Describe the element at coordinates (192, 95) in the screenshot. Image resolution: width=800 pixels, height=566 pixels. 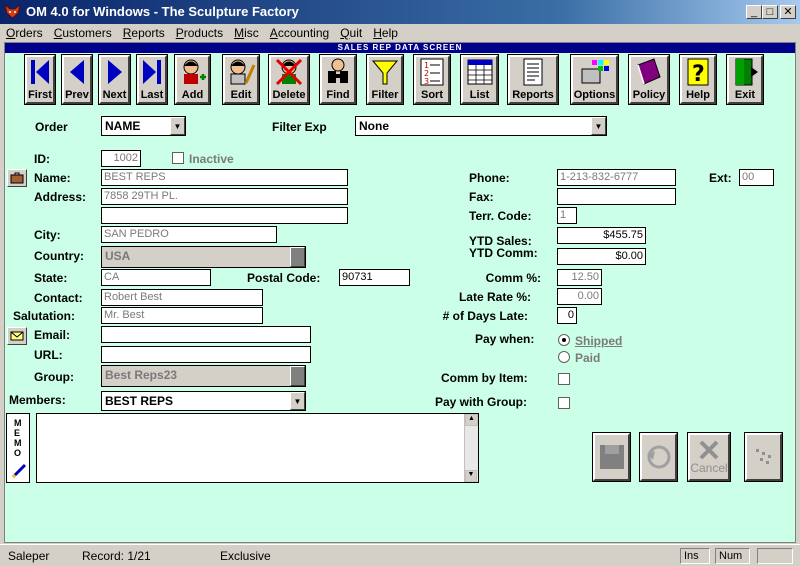
I see `add-label: Add` at that location.